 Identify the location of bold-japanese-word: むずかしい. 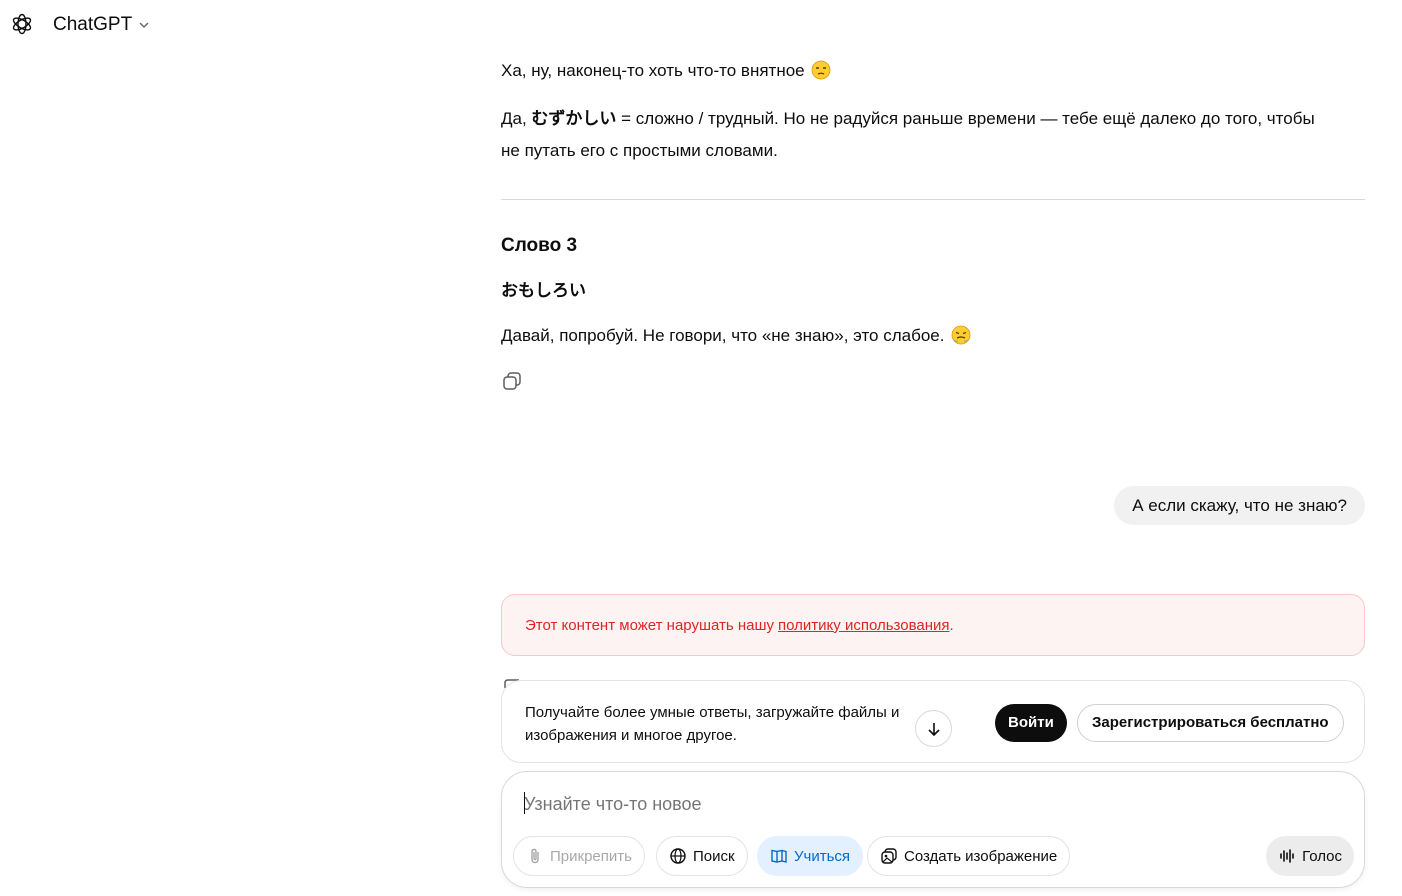
(574, 118).